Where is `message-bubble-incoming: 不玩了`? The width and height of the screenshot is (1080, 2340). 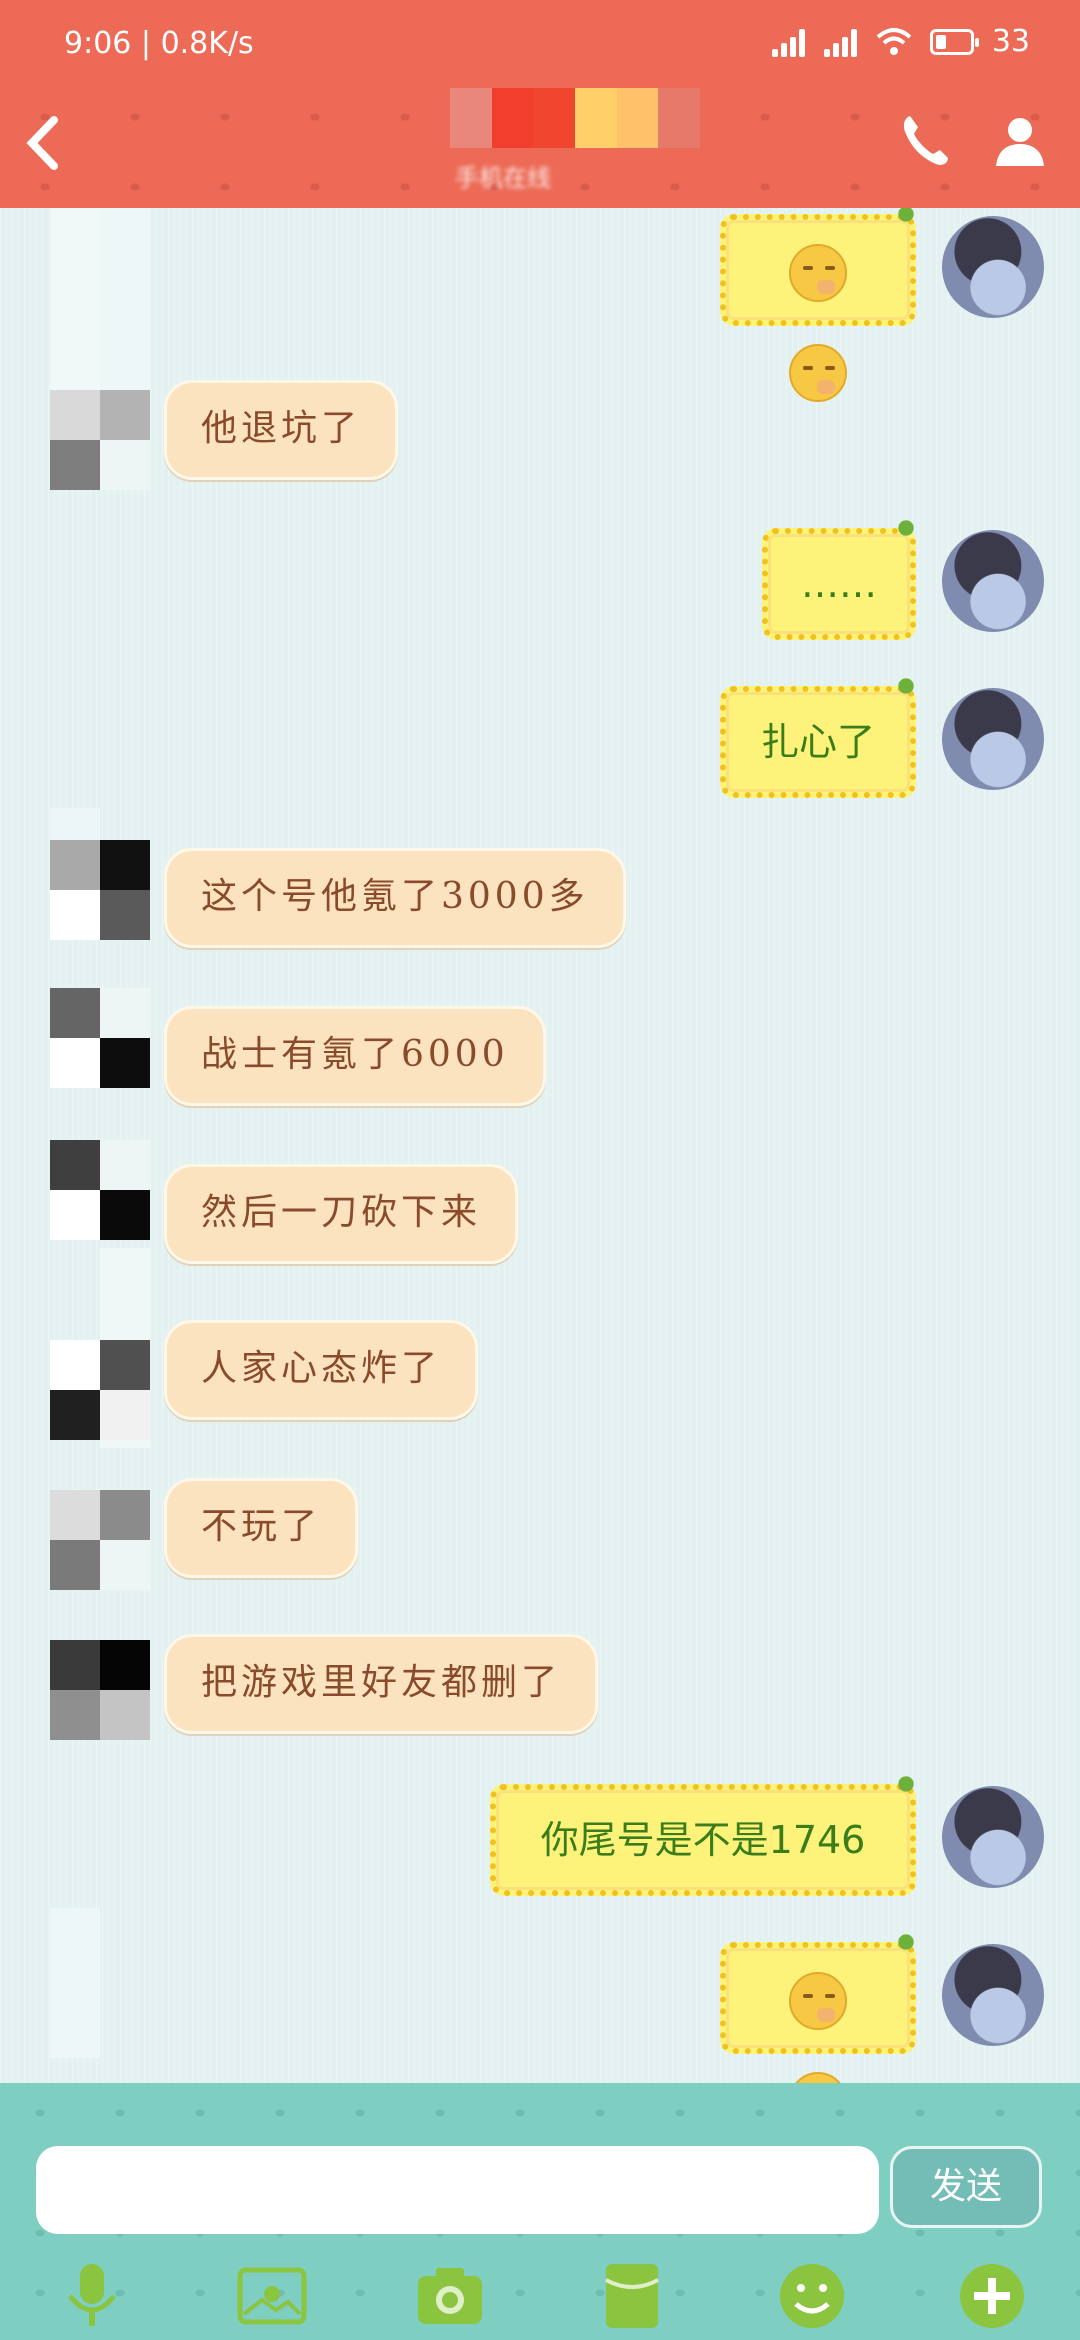 message-bubble-incoming: 不玩了 is located at coordinates (261, 1528).